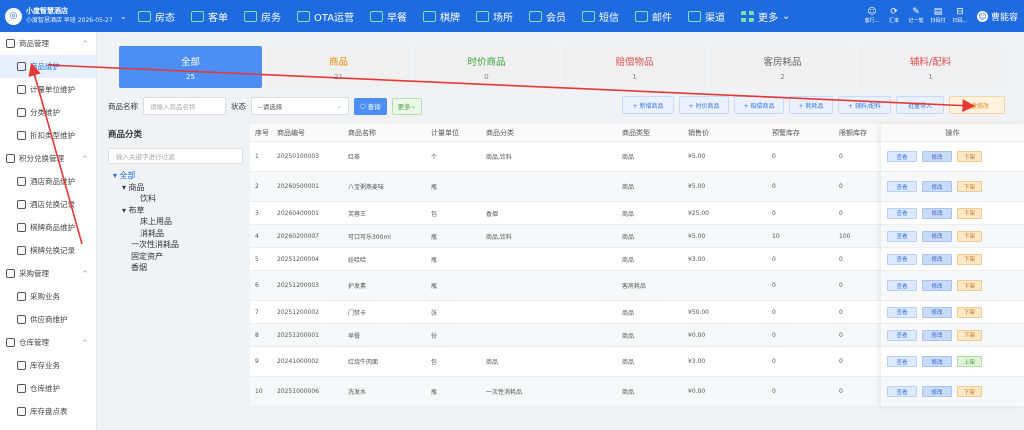 The image size is (1024, 430). What do you see at coordinates (48, 135) in the screenshot?
I see `sidebar-item-discount: 折扣类型维护` at bounding box center [48, 135].